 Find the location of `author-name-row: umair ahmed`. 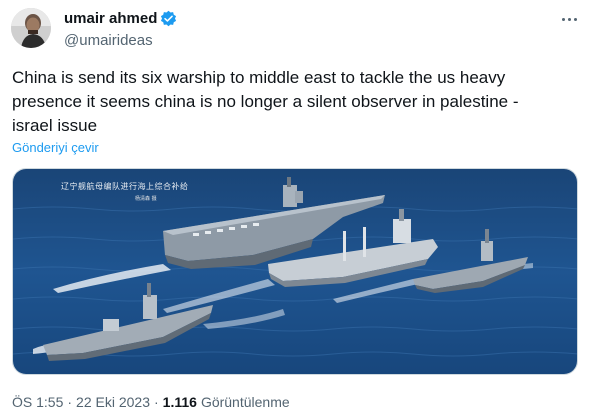

author-name-row: umair ahmed is located at coordinates (120, 18).